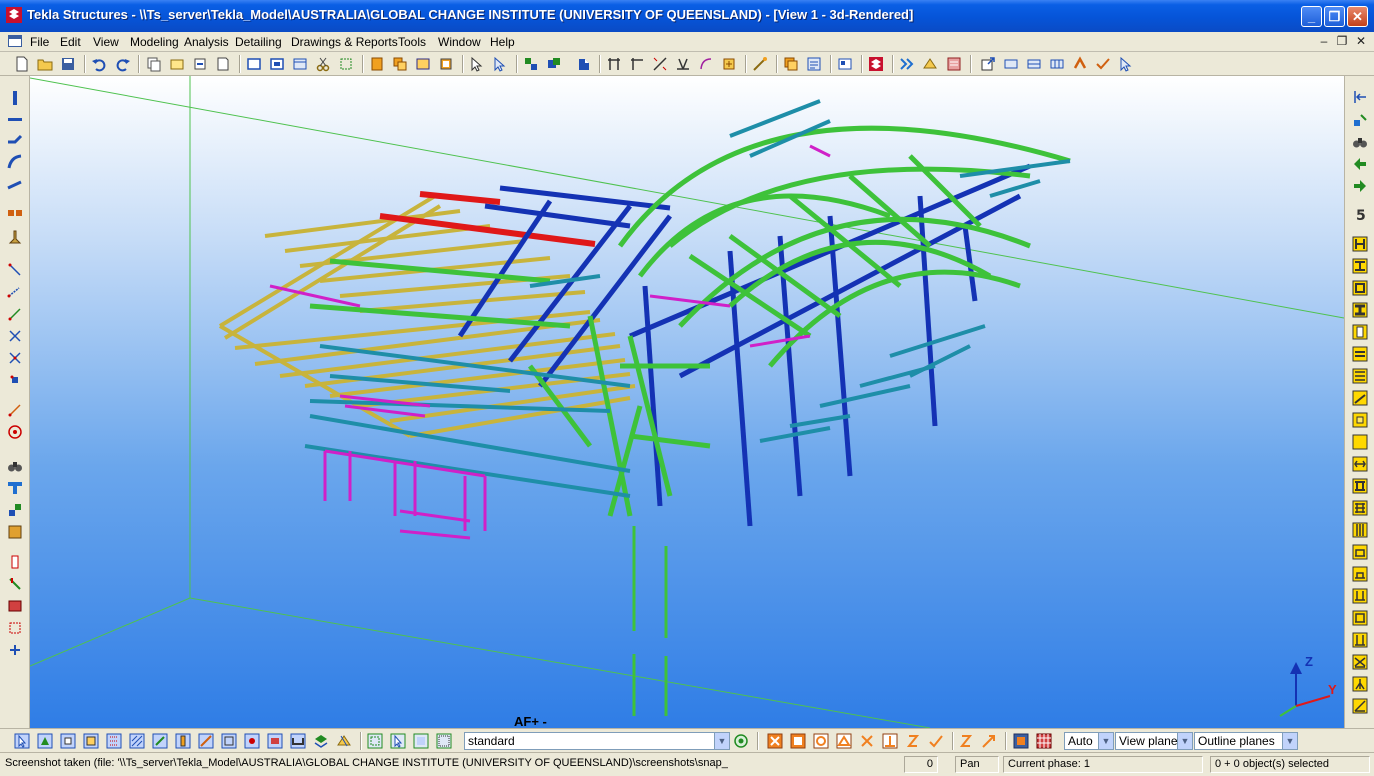 Image resolution: width=1374 pixels, height=776 pixels. What do you see at coordinates (554, 64) in the screenshot?
I see `clash-check-icon` at bounding box center [554, 64].